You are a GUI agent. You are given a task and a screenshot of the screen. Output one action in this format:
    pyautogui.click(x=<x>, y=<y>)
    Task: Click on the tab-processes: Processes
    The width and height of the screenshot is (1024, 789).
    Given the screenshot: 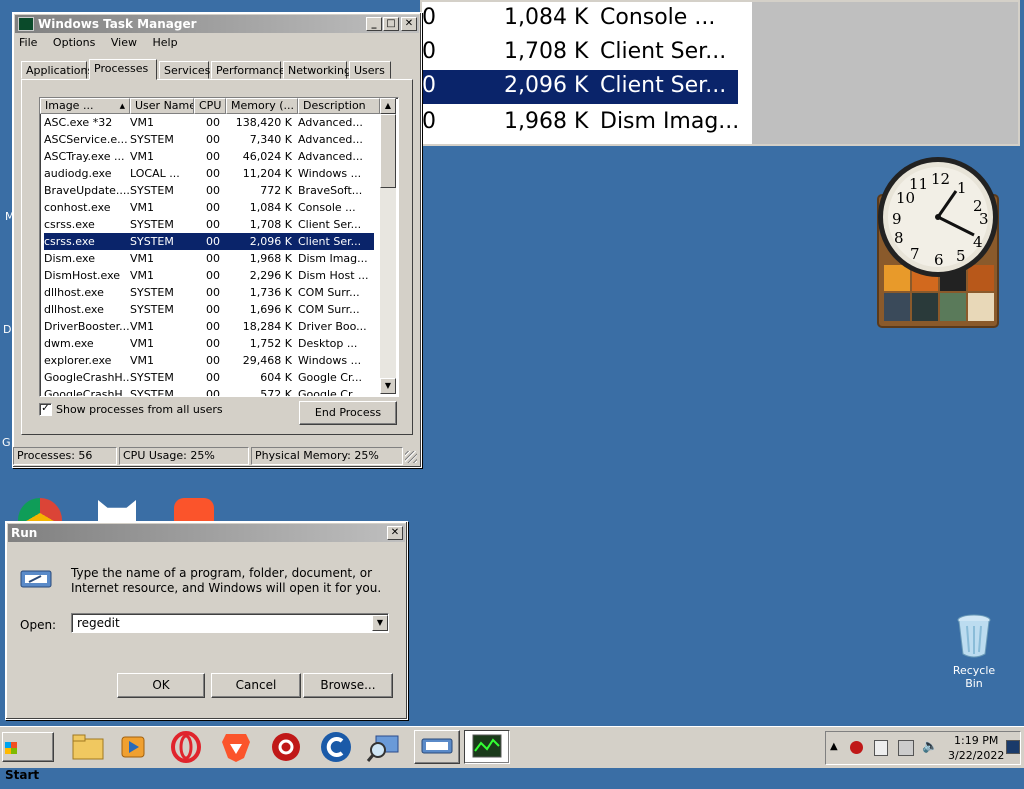 What is the action you would take?
    pyautogui.click(x=123, y=69)
    